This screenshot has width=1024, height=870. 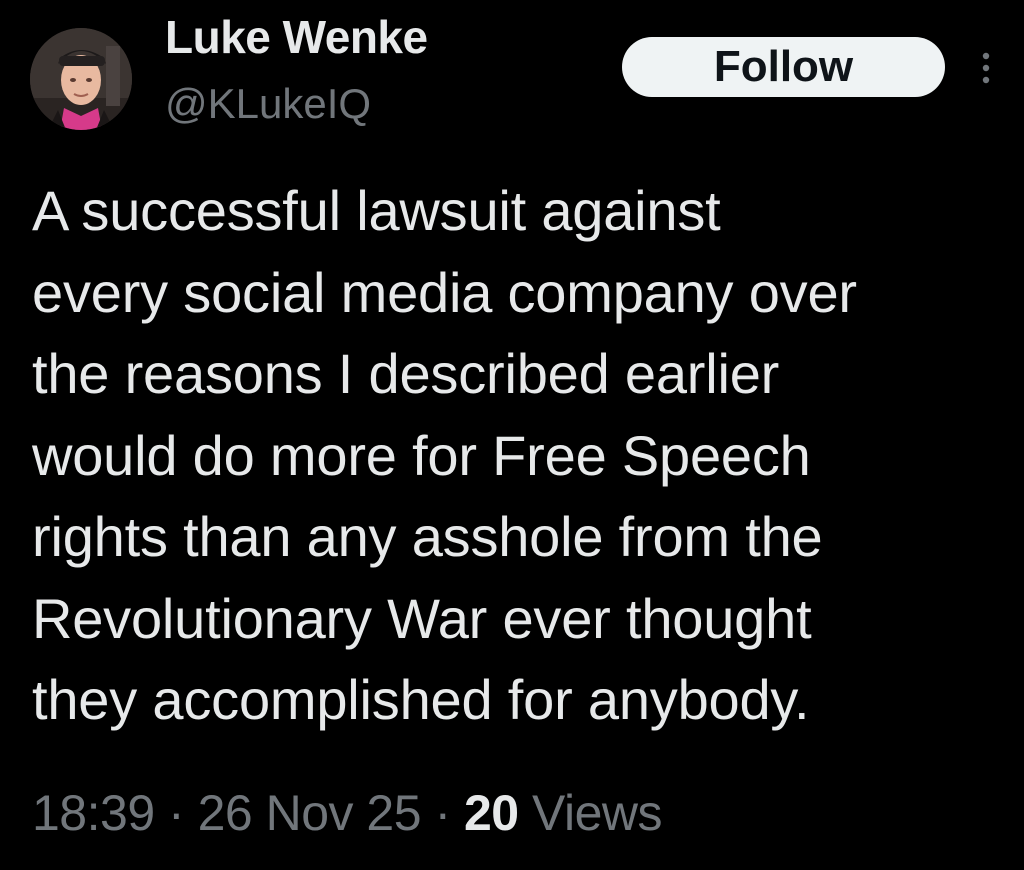 What do you see at coordinates (783, 67) in the screenshot?
I see `follow-button: Follow` at bounding box center [783, 67].